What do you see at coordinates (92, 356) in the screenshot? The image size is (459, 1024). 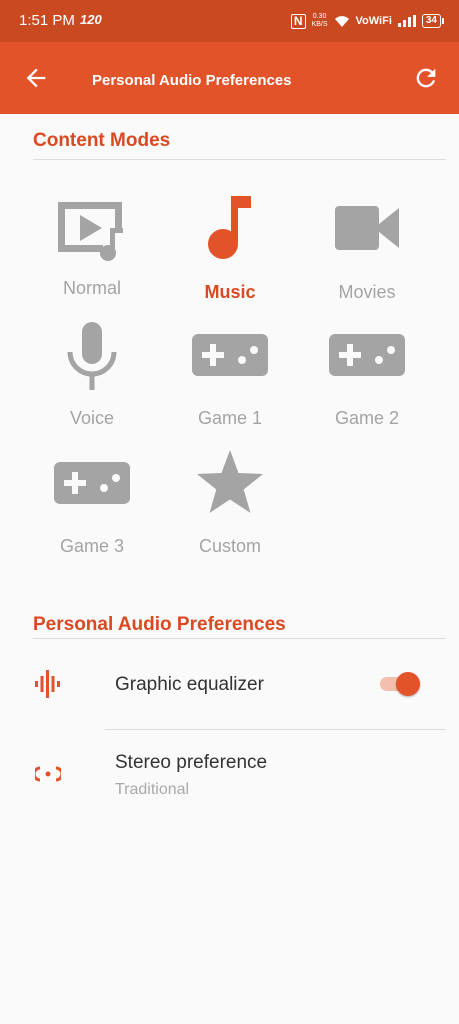 I see `microphone-icon` at bounding box center [92, 356].